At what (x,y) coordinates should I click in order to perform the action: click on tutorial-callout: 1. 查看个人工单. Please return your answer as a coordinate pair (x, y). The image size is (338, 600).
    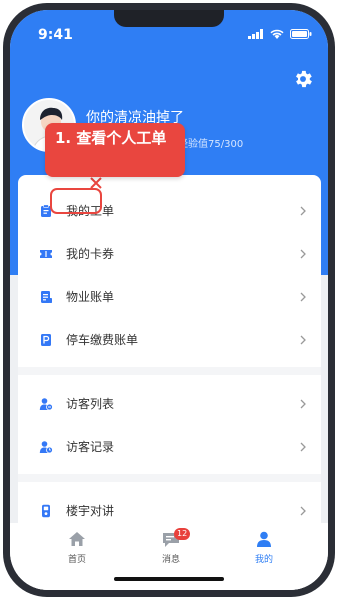
    Looking at the image, I should click on (115, 150).